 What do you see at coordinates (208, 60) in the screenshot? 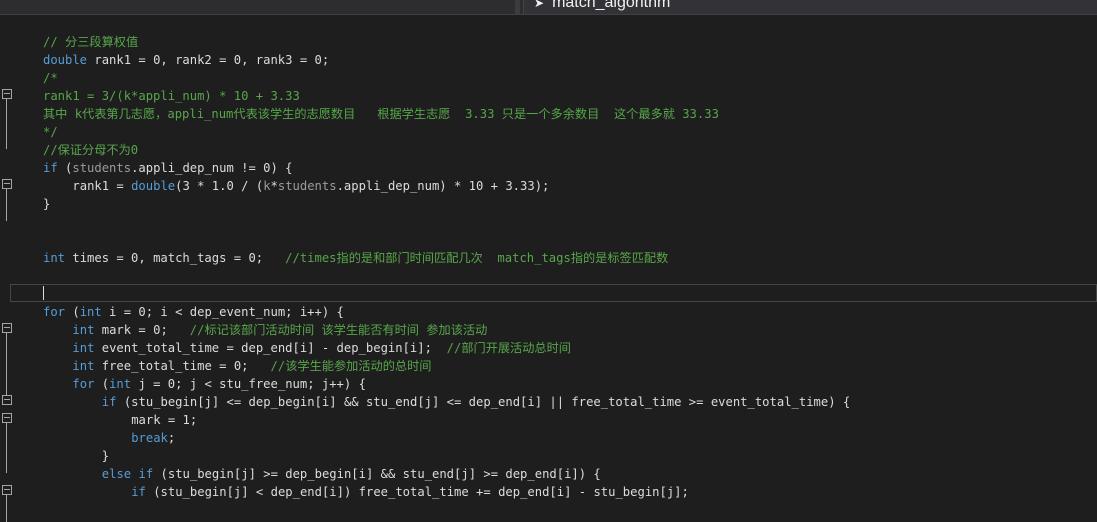
I see `code-token: rank1 = 0, rank2 = 0, rank3 = 0;` at bounding box center [208, 60].